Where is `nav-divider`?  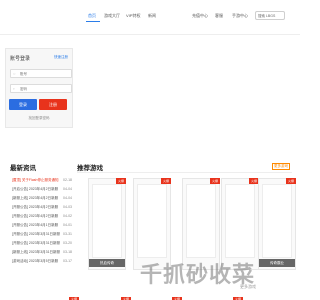
nav-divider is located at coordinates (150, 34).